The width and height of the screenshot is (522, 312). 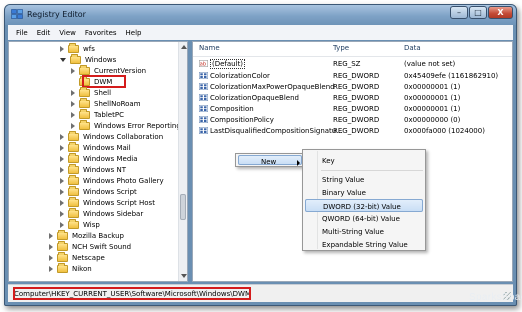 What do you see at coordinates (112, 180) in the screenshot?
I see `tree-item-windows-photo-gallery: Windows Photo Gallery` at bounding box center [112, 180].